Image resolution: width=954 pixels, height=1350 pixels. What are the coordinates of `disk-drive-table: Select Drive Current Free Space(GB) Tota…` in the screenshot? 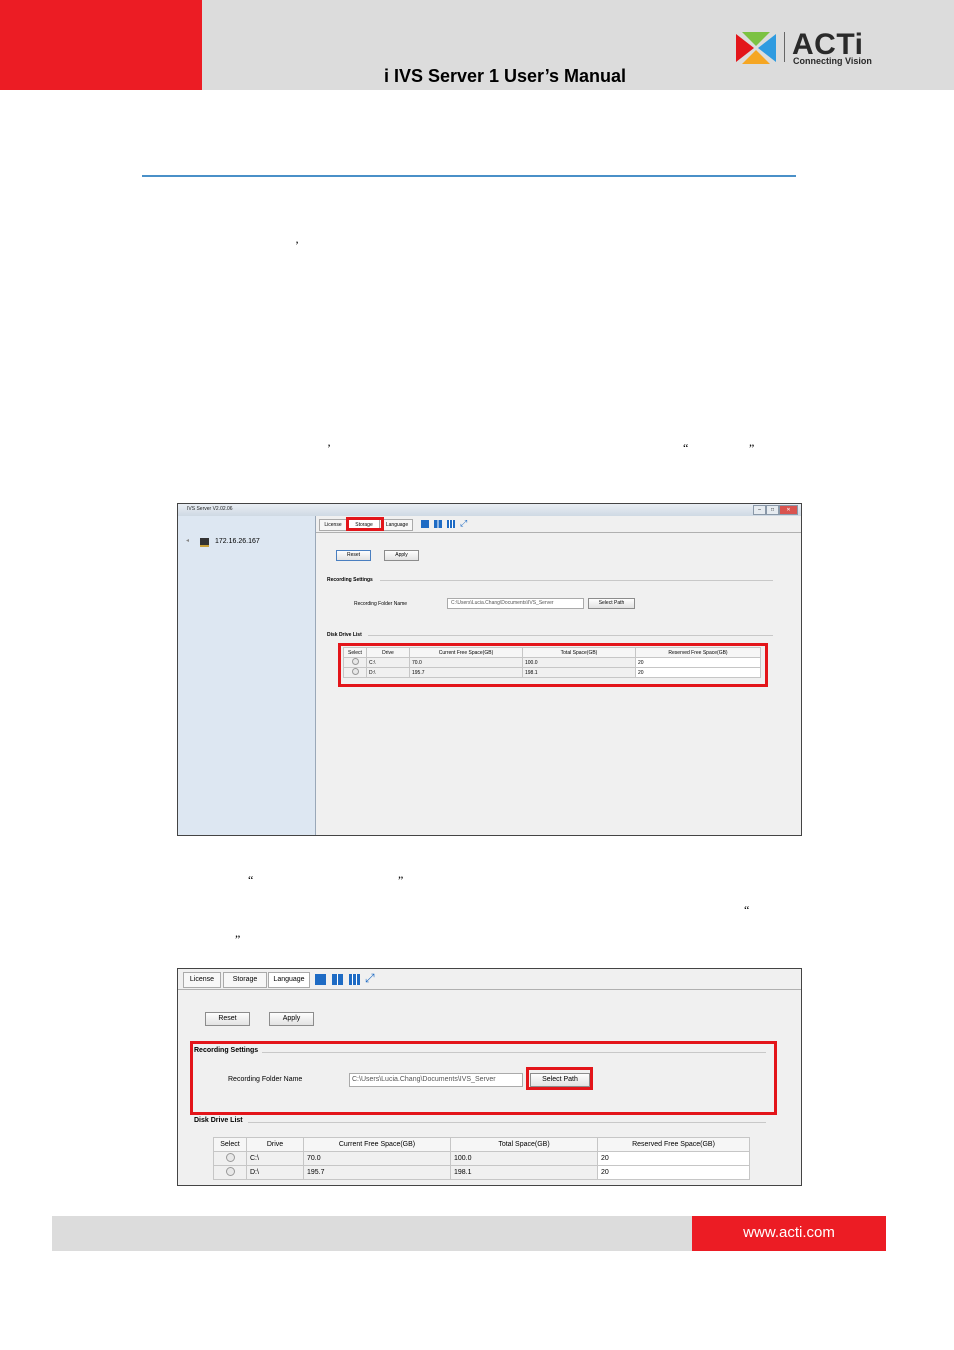 It's located at (481, 1158).